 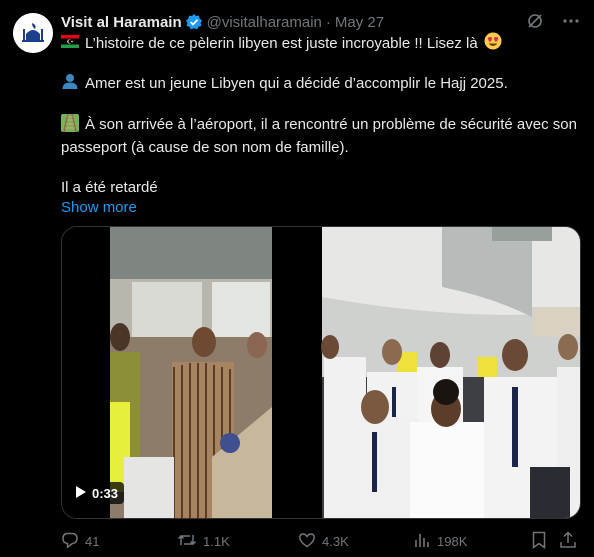 I want to click on text-line-4: Il a été retardé, so click(x=321, y=188).